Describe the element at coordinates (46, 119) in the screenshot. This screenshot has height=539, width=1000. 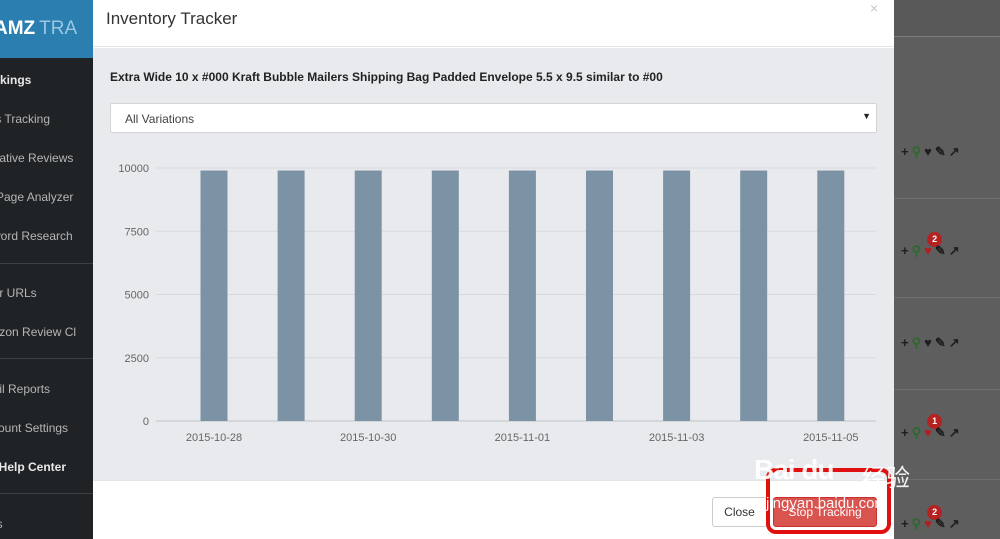
I see `sidebar-item: les Tracking` at that location.